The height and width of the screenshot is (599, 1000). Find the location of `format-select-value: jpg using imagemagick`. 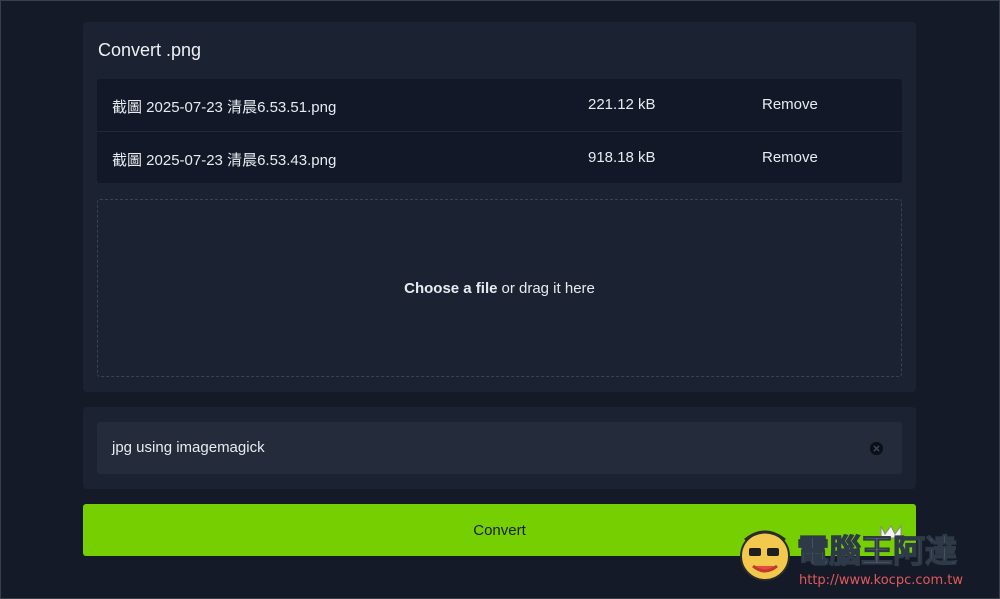

format-select-value: jpg using imagemagick is located at coordinates (188, 447).